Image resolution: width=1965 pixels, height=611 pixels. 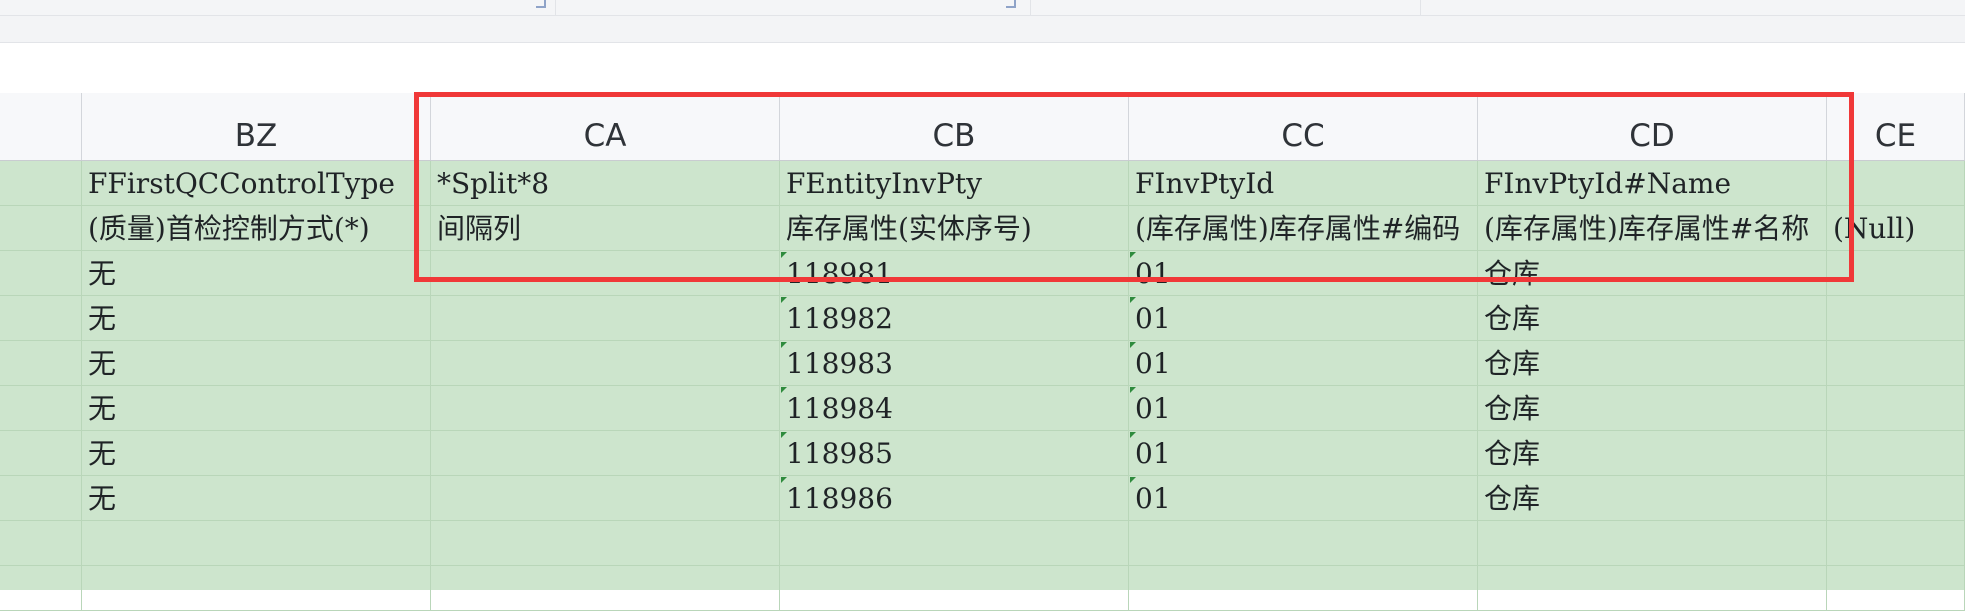 I want to click on cell: 库存属性(实体序号), so click(x=954, y=228).